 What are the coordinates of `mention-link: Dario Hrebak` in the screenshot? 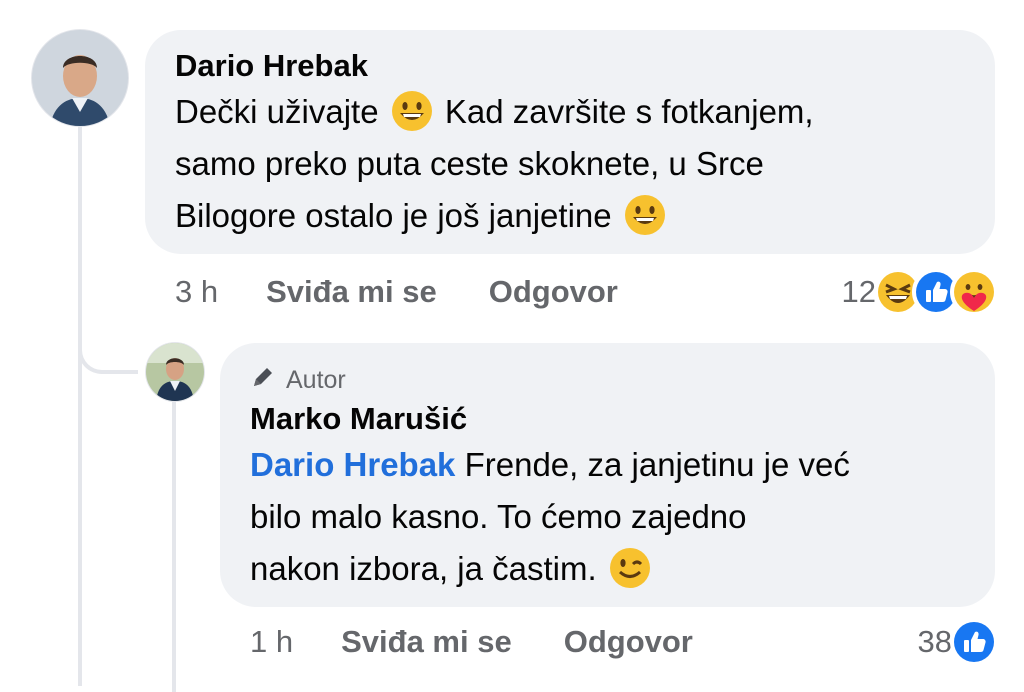 It's located at (352, 464).